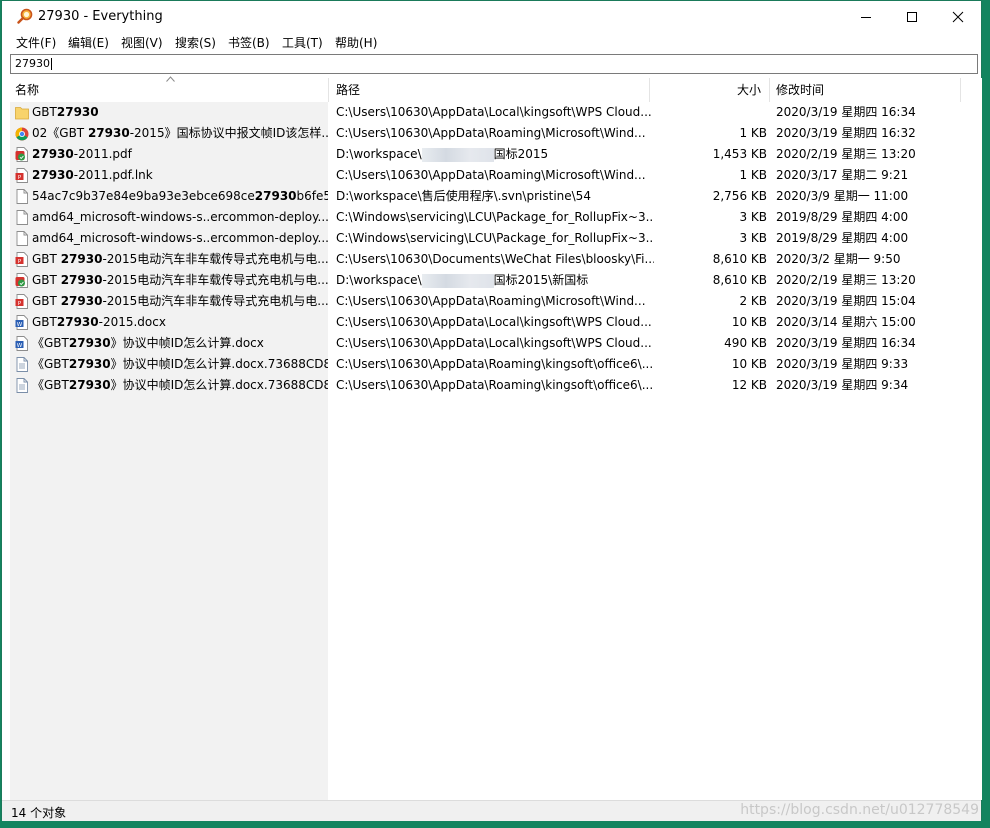  Describe the element at coordinates (458, 155) in the screenshot. I see `blur-mask` at that location.